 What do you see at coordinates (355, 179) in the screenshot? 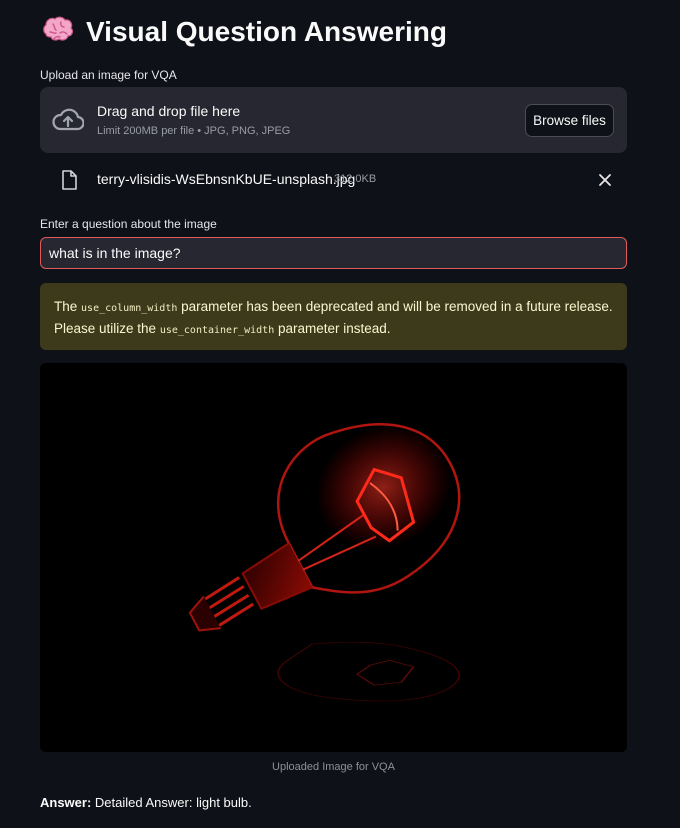
I see `uploaded-file-size: 312.0KB` at bounding box center [355, 179].